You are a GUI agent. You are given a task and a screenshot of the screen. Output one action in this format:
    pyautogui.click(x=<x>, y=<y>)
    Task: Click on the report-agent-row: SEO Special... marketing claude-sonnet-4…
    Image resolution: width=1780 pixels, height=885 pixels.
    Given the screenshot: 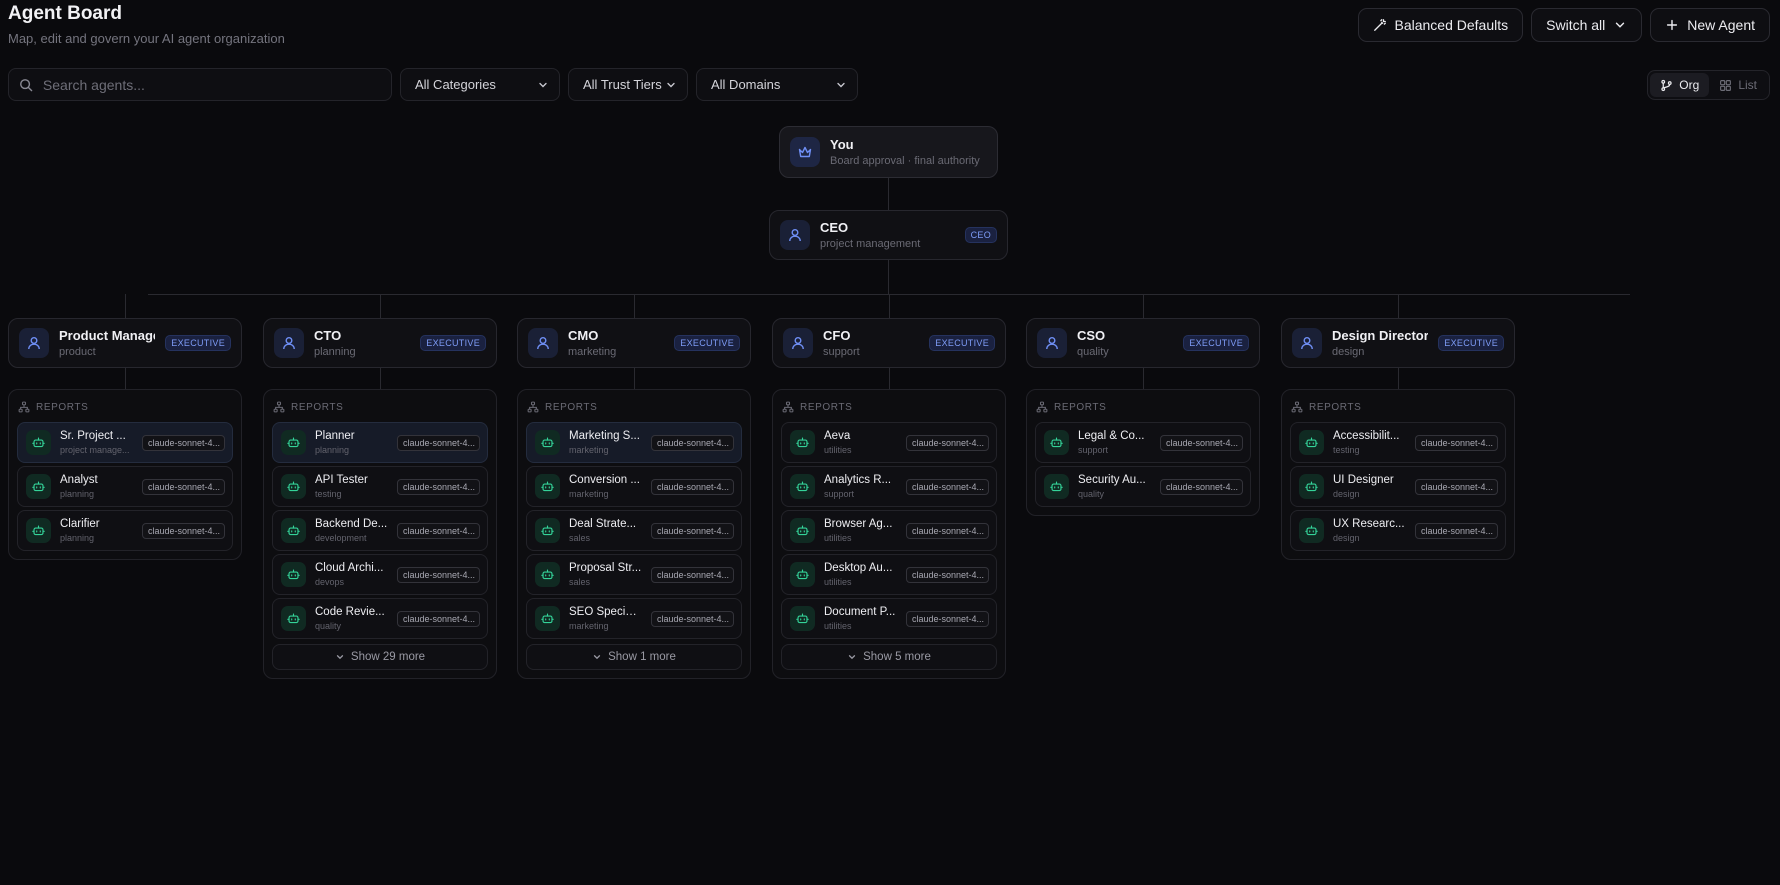 What is the action you would take?
    pyautogui.click(x=634, y=618)
    